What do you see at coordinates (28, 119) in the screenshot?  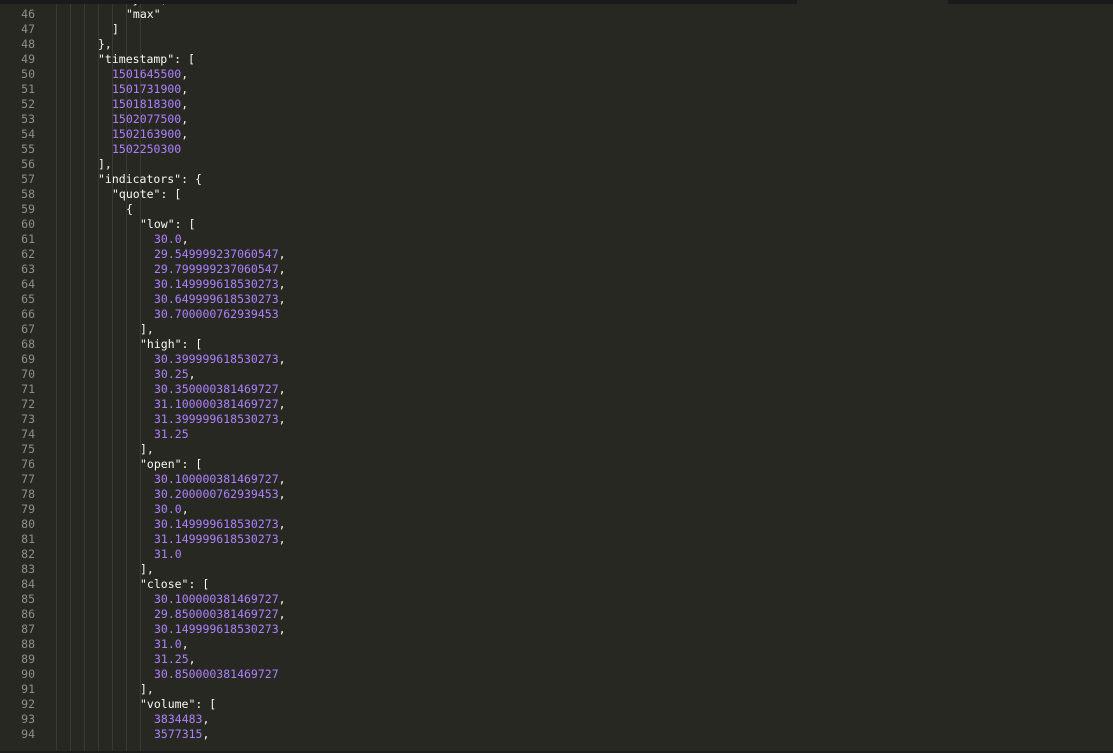 I see `line-number: 53` at bounding box center [28, 119].